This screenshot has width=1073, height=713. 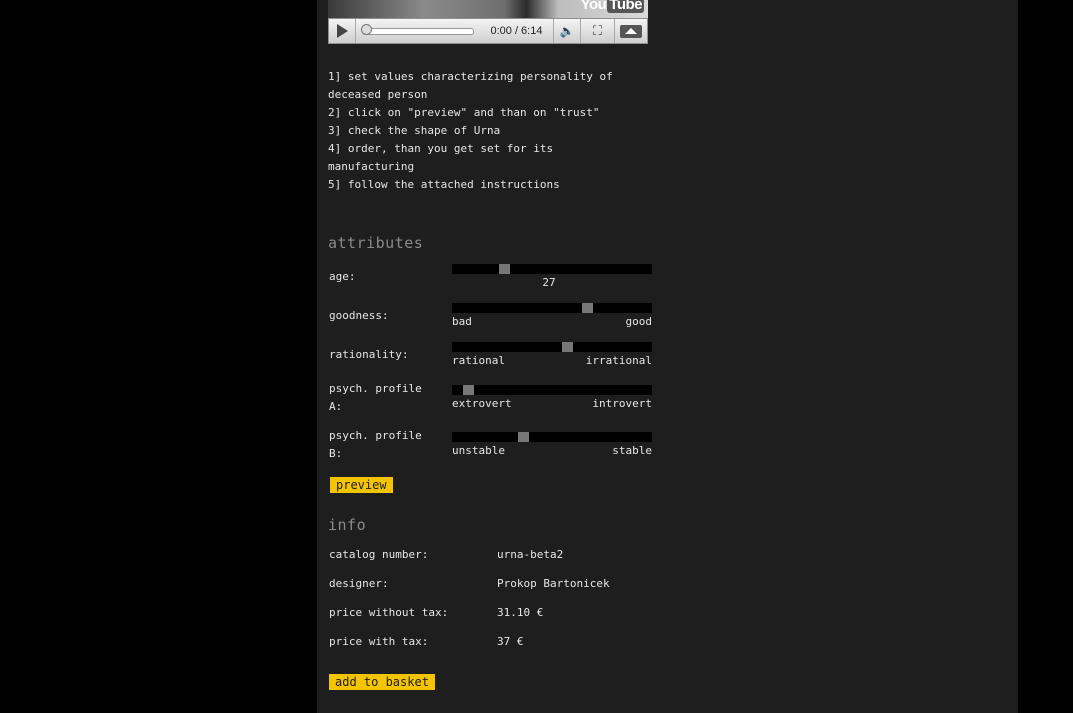 I want to click on fullscreen-icon: ⛶, so click(x=597, y=30).